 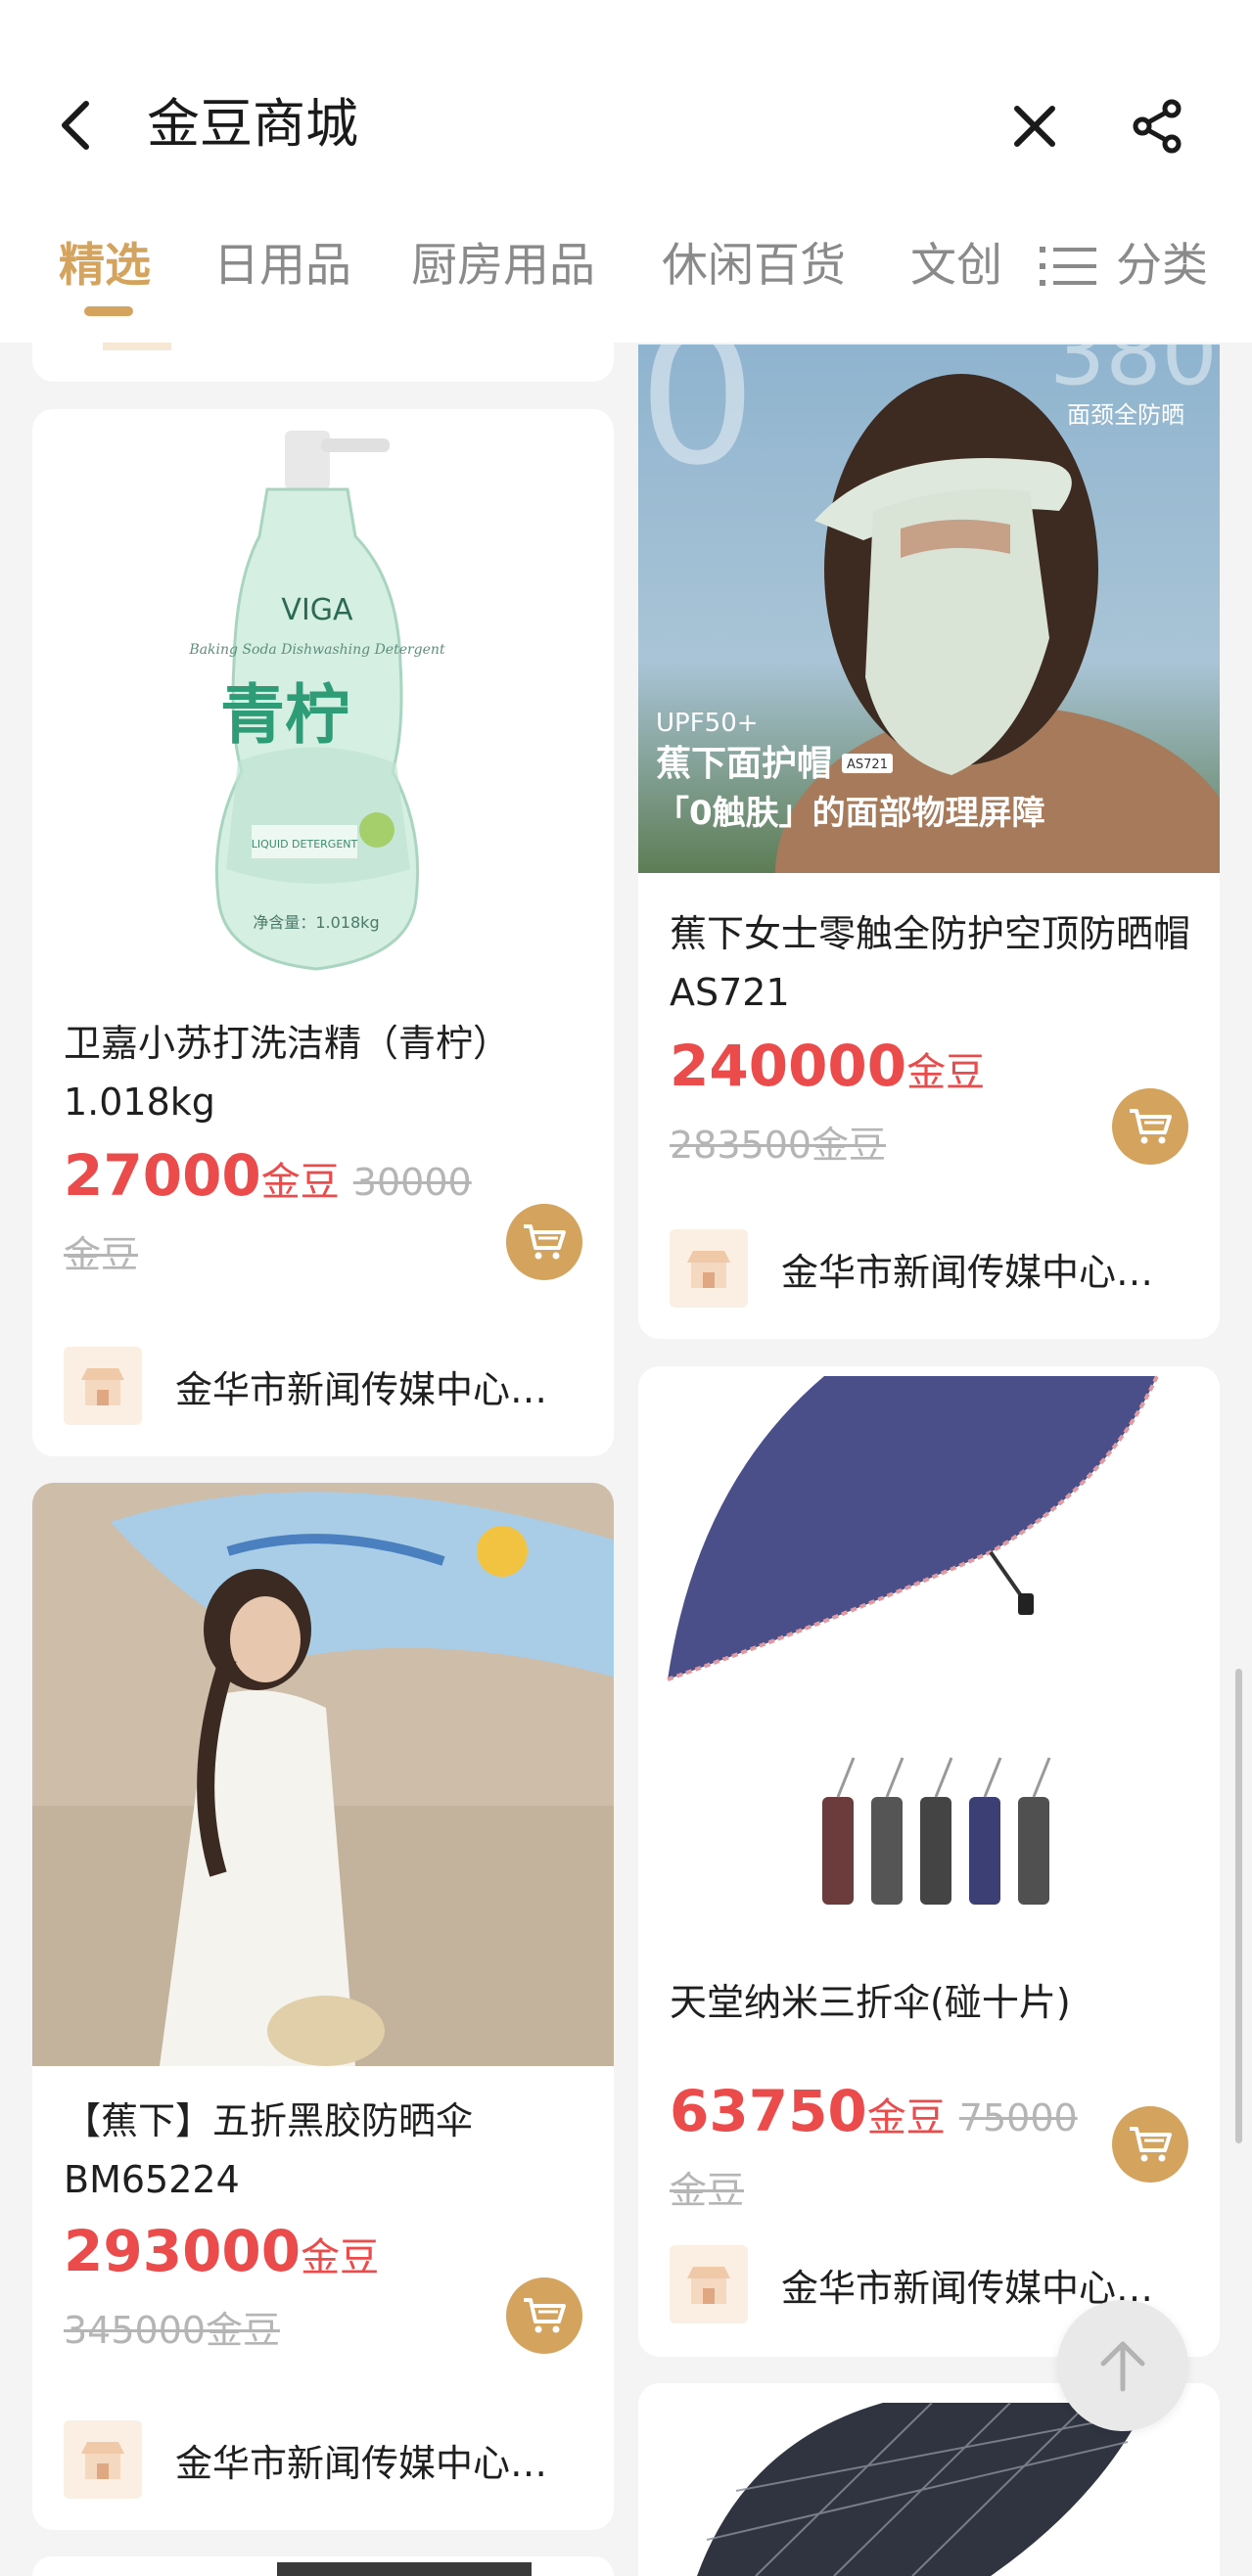 I want to click on category-tabs: 精选 日用品 厨房用品 休闲百货 文创 分类, so click(x=626, y=274).